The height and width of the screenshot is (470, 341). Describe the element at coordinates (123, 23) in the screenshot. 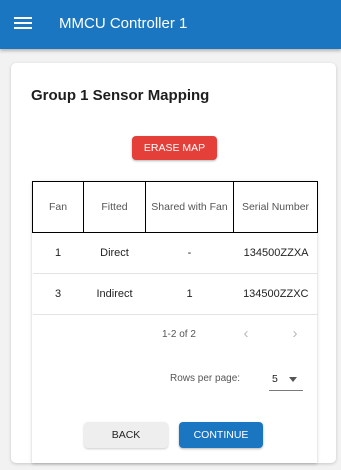

I see `app-title: MMCU Controller 1` at that location.